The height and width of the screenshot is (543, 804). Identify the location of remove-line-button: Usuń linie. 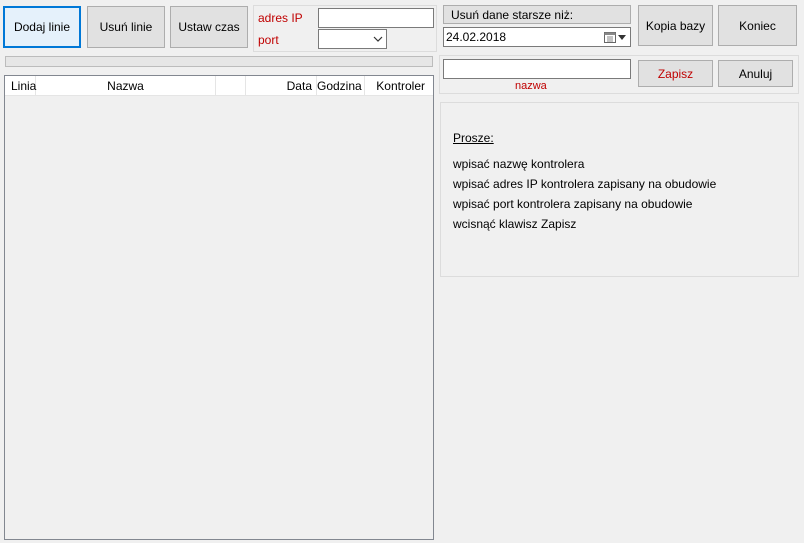
(126, 27).